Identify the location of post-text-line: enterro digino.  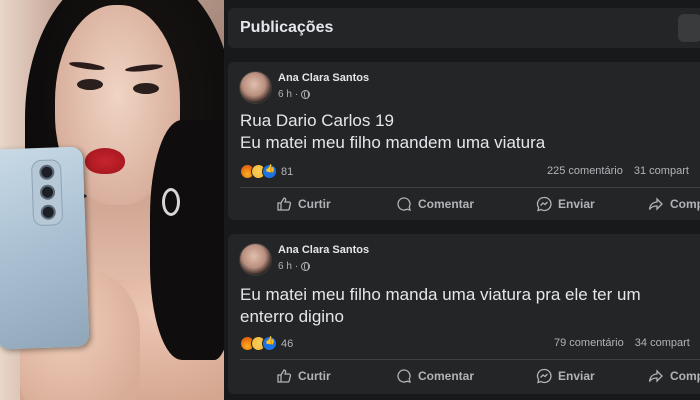
(292, 316).